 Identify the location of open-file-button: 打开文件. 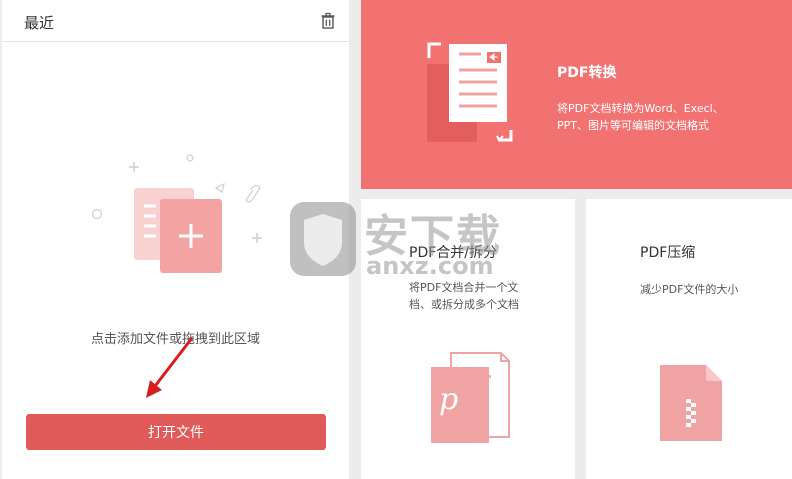
(176, 432).